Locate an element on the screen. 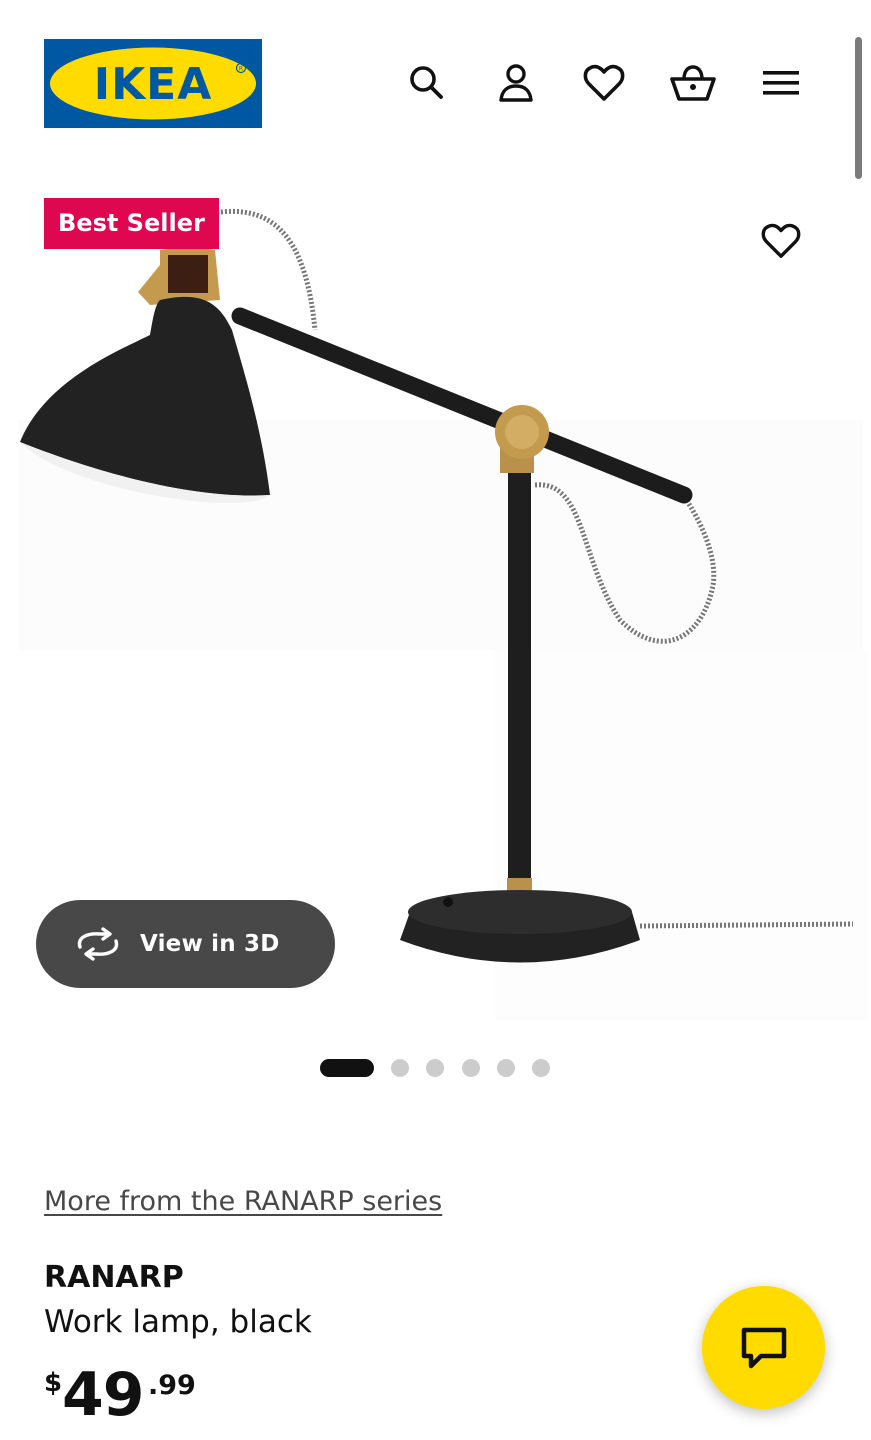 This screenshot has width=871, height=1440. logo-wordmark: IKEA is located at coordinates (153, 84).